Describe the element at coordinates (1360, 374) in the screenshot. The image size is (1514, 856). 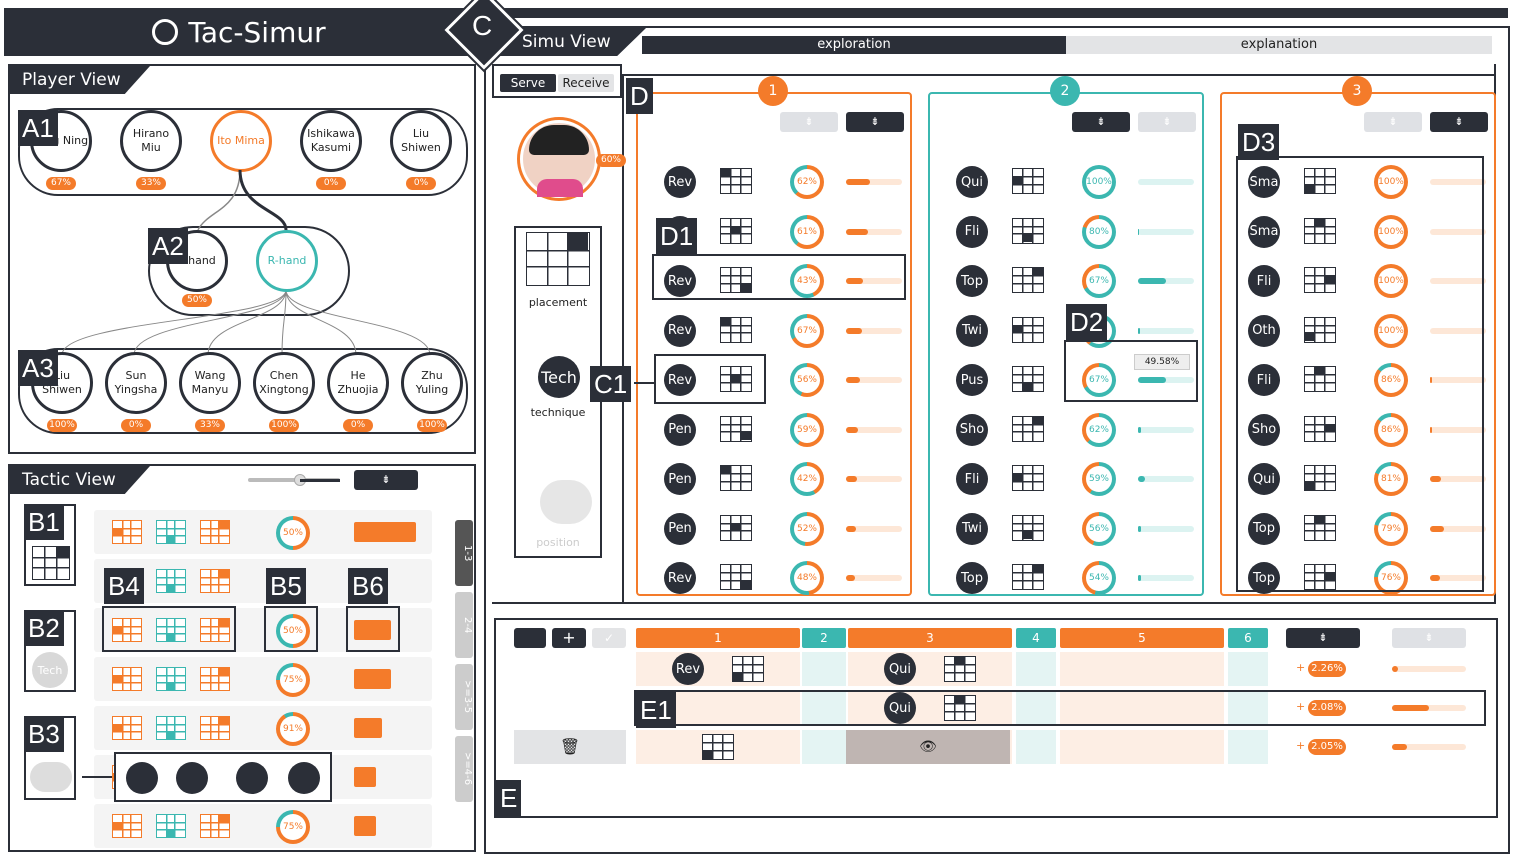
I see `d3-callbox` at that location.